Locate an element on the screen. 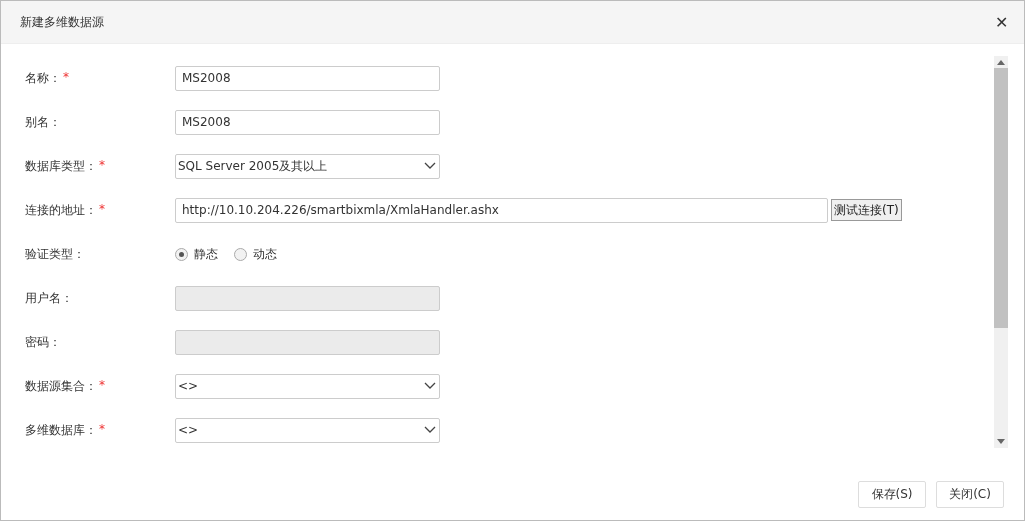 Image resolution: width=1025 pixels, height=521 pixels. field-label: 密码： is located at coordinates (43, 342).